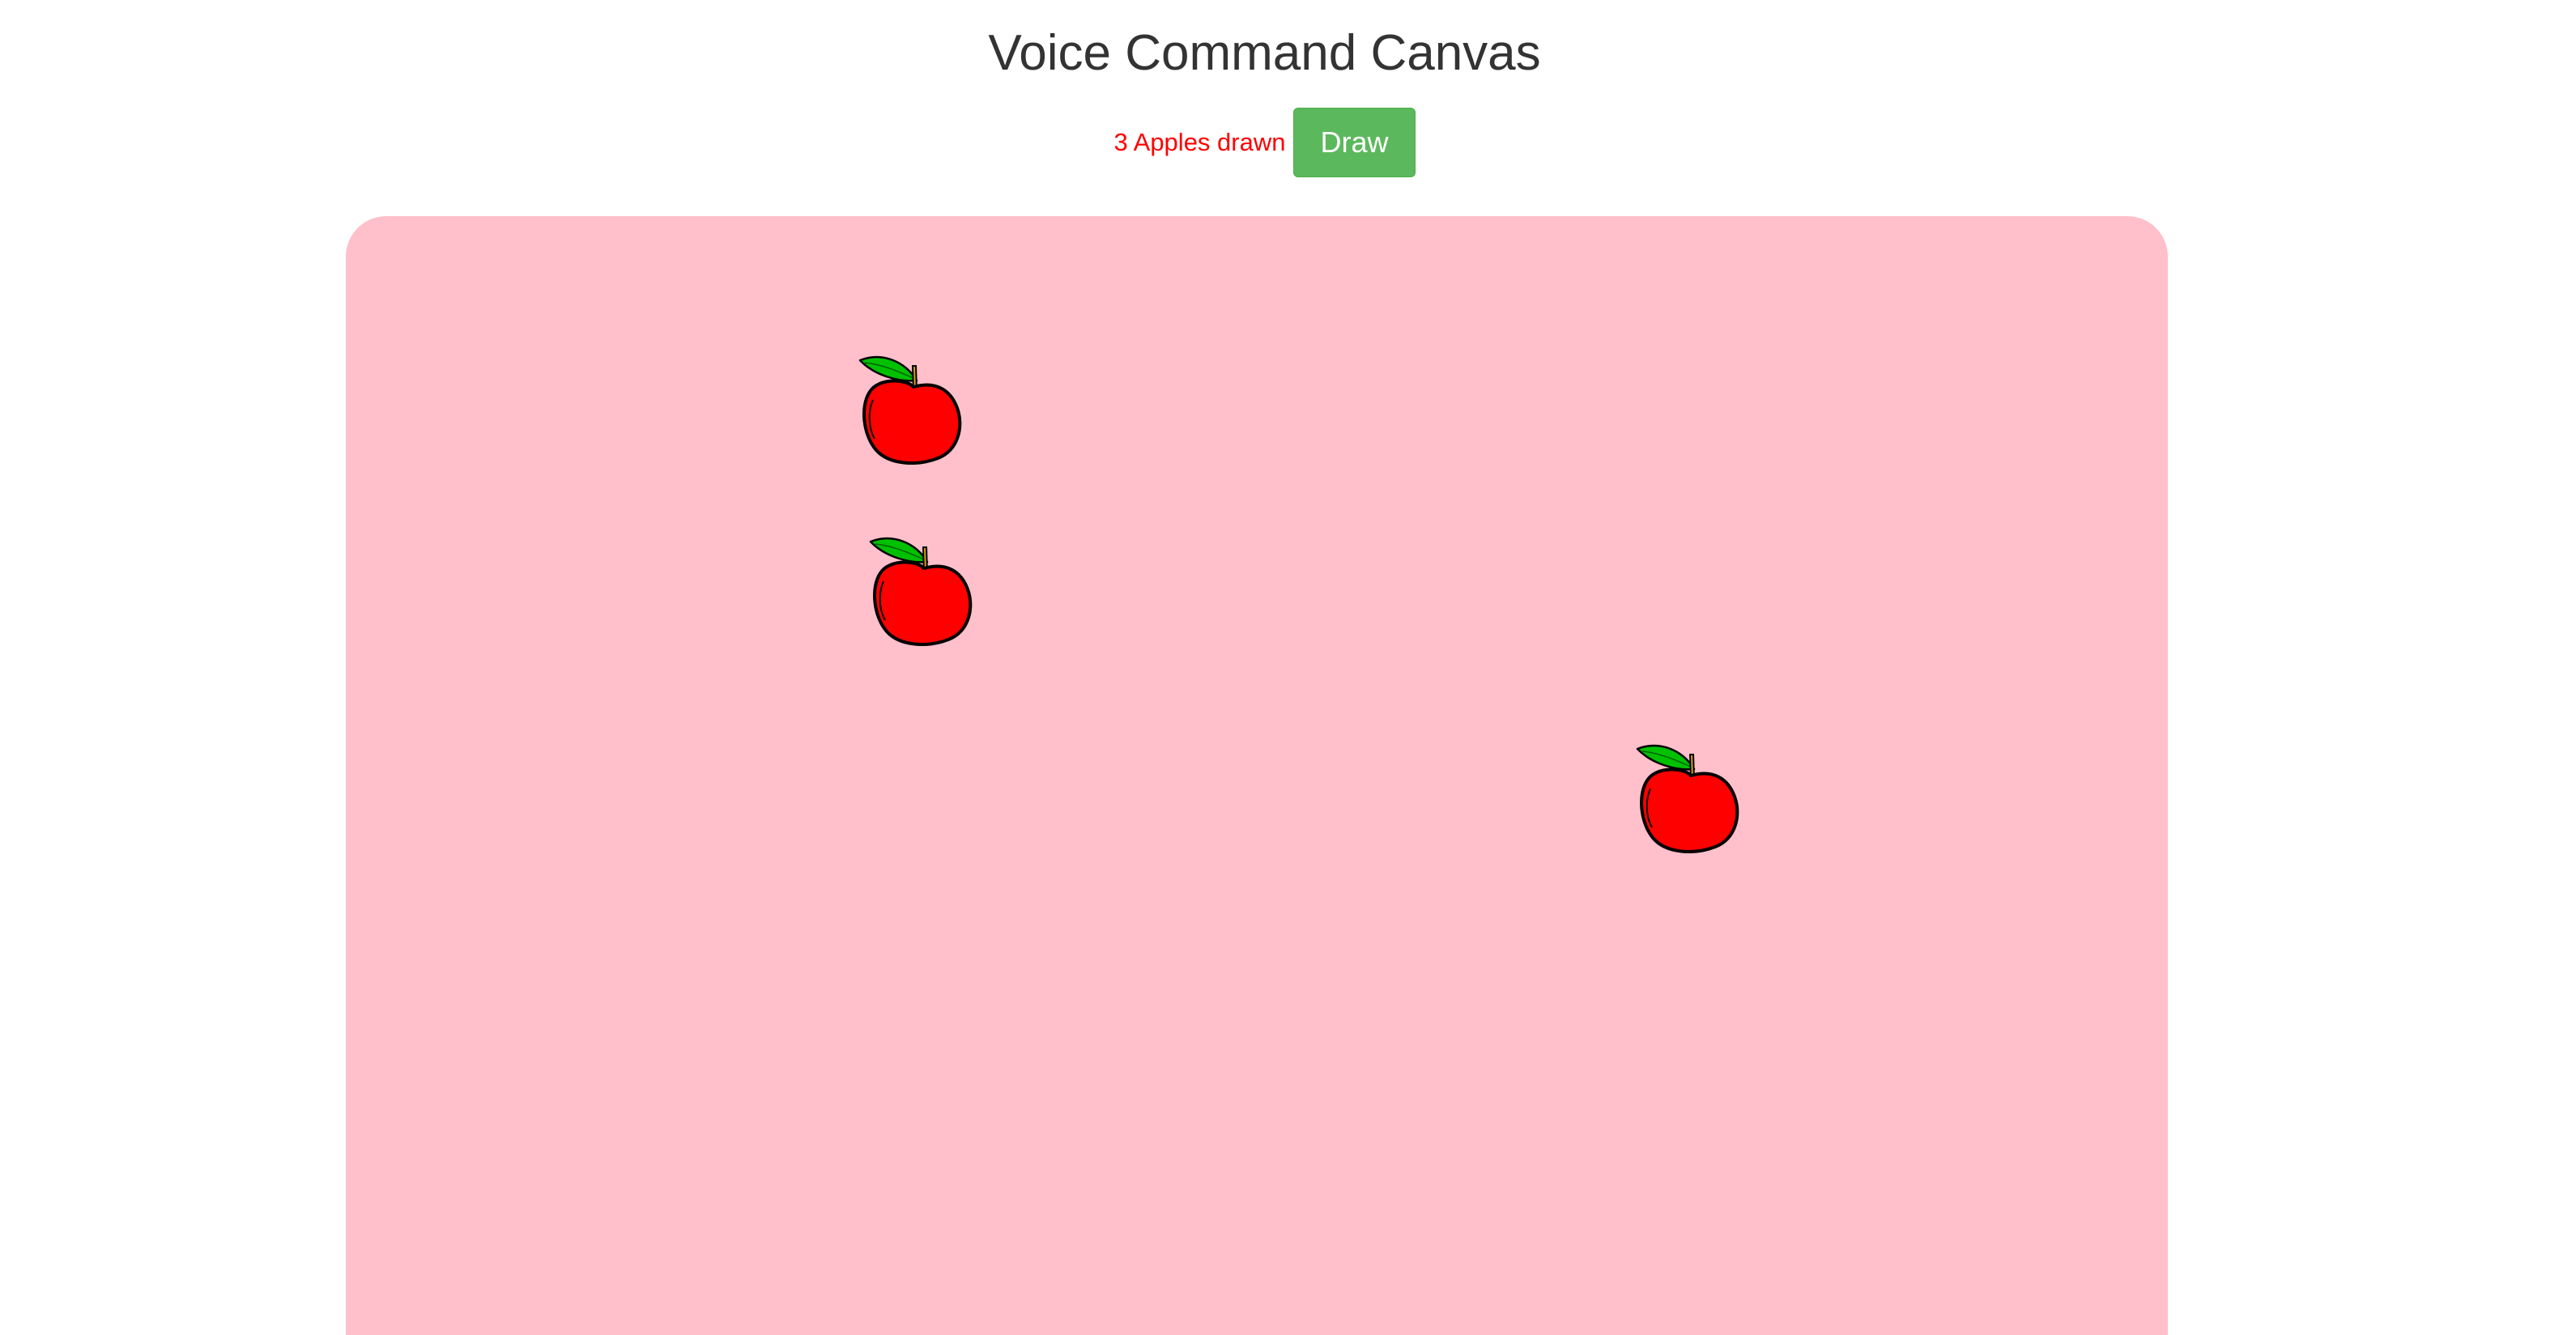 This screenshot has width=2576, height=1335. Describe the element at coordinates (1199, 142) in the screenshot. I see `status-text: 3 Apples drawn` at that location.